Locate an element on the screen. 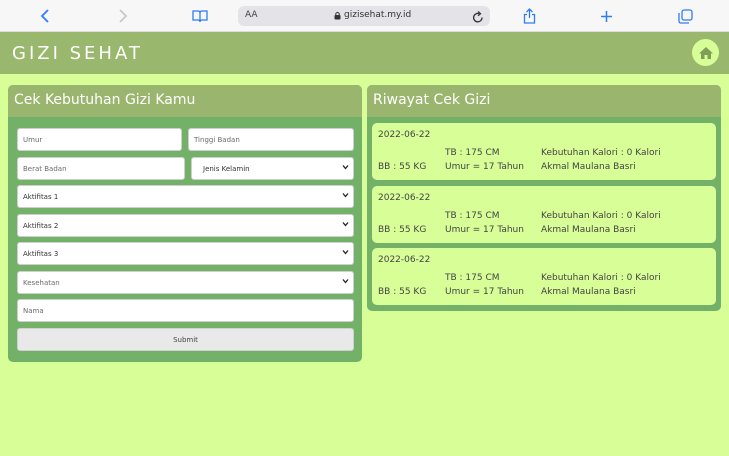  tinggi-badan-input: Tinggi Badan is located at coordinates (271, 139).